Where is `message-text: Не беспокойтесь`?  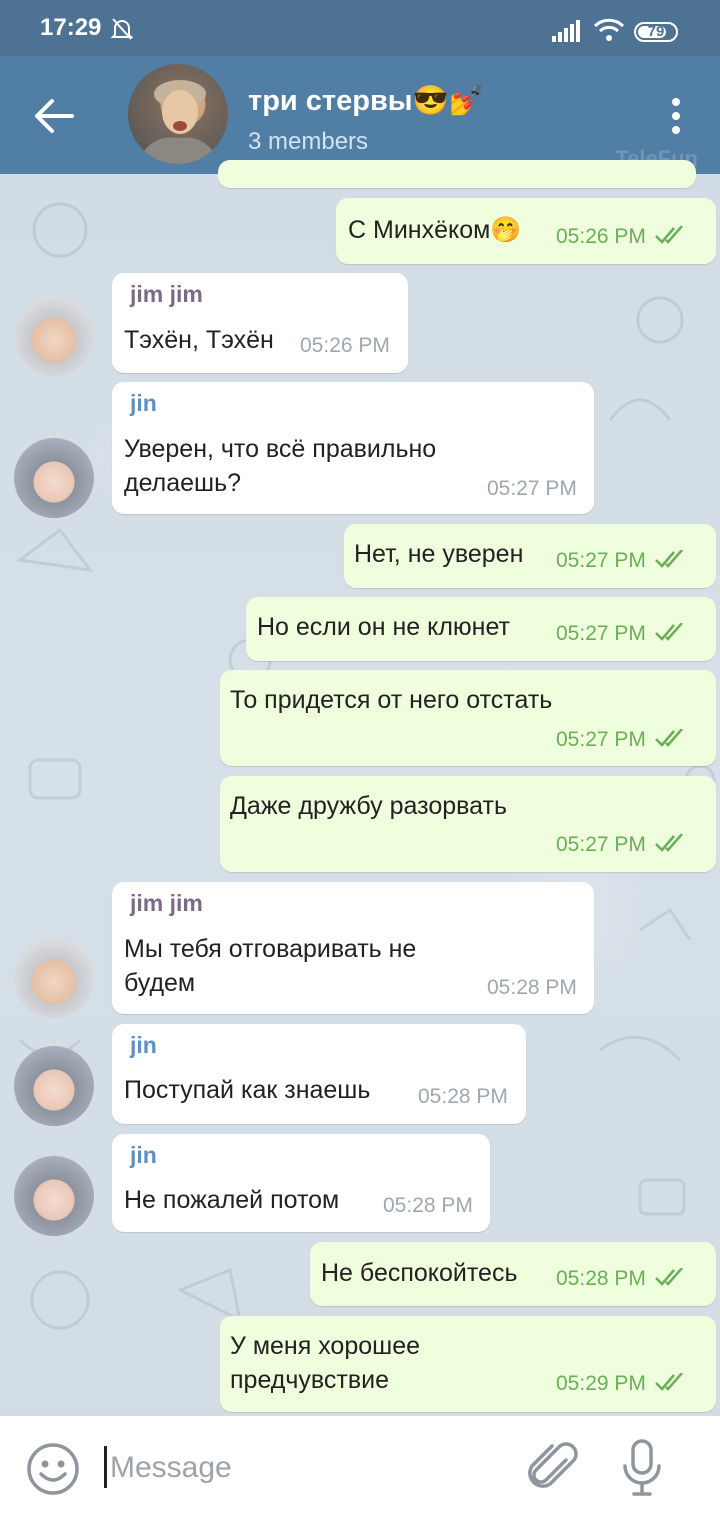
message-text: Не беспокойтесь is located at coordinates (419, 1273).